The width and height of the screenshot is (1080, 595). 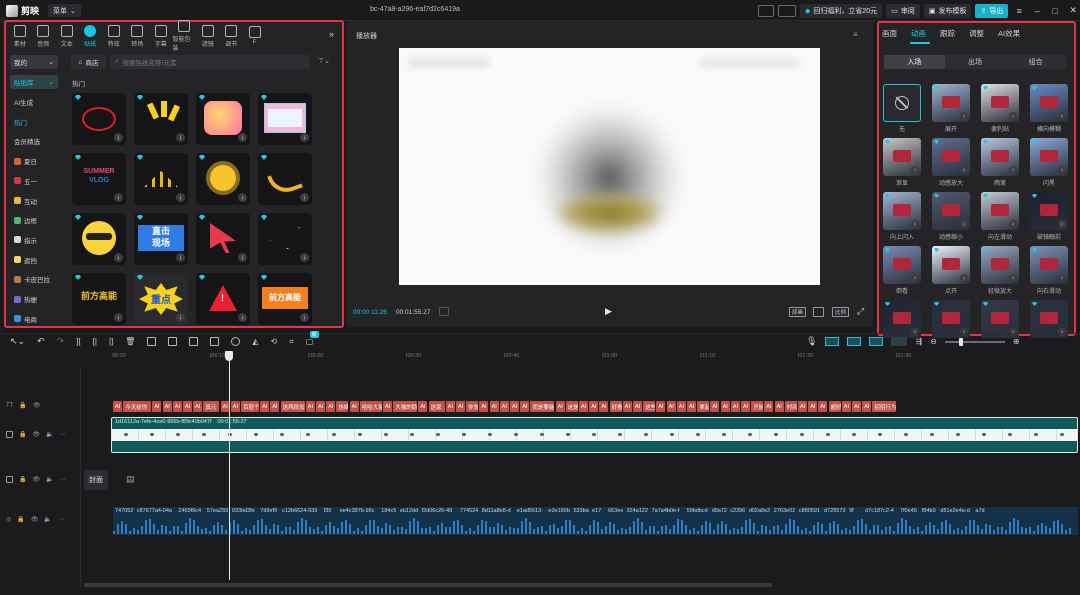 I want to click on horizontal-scrollbar, so click(x=428, y=585).